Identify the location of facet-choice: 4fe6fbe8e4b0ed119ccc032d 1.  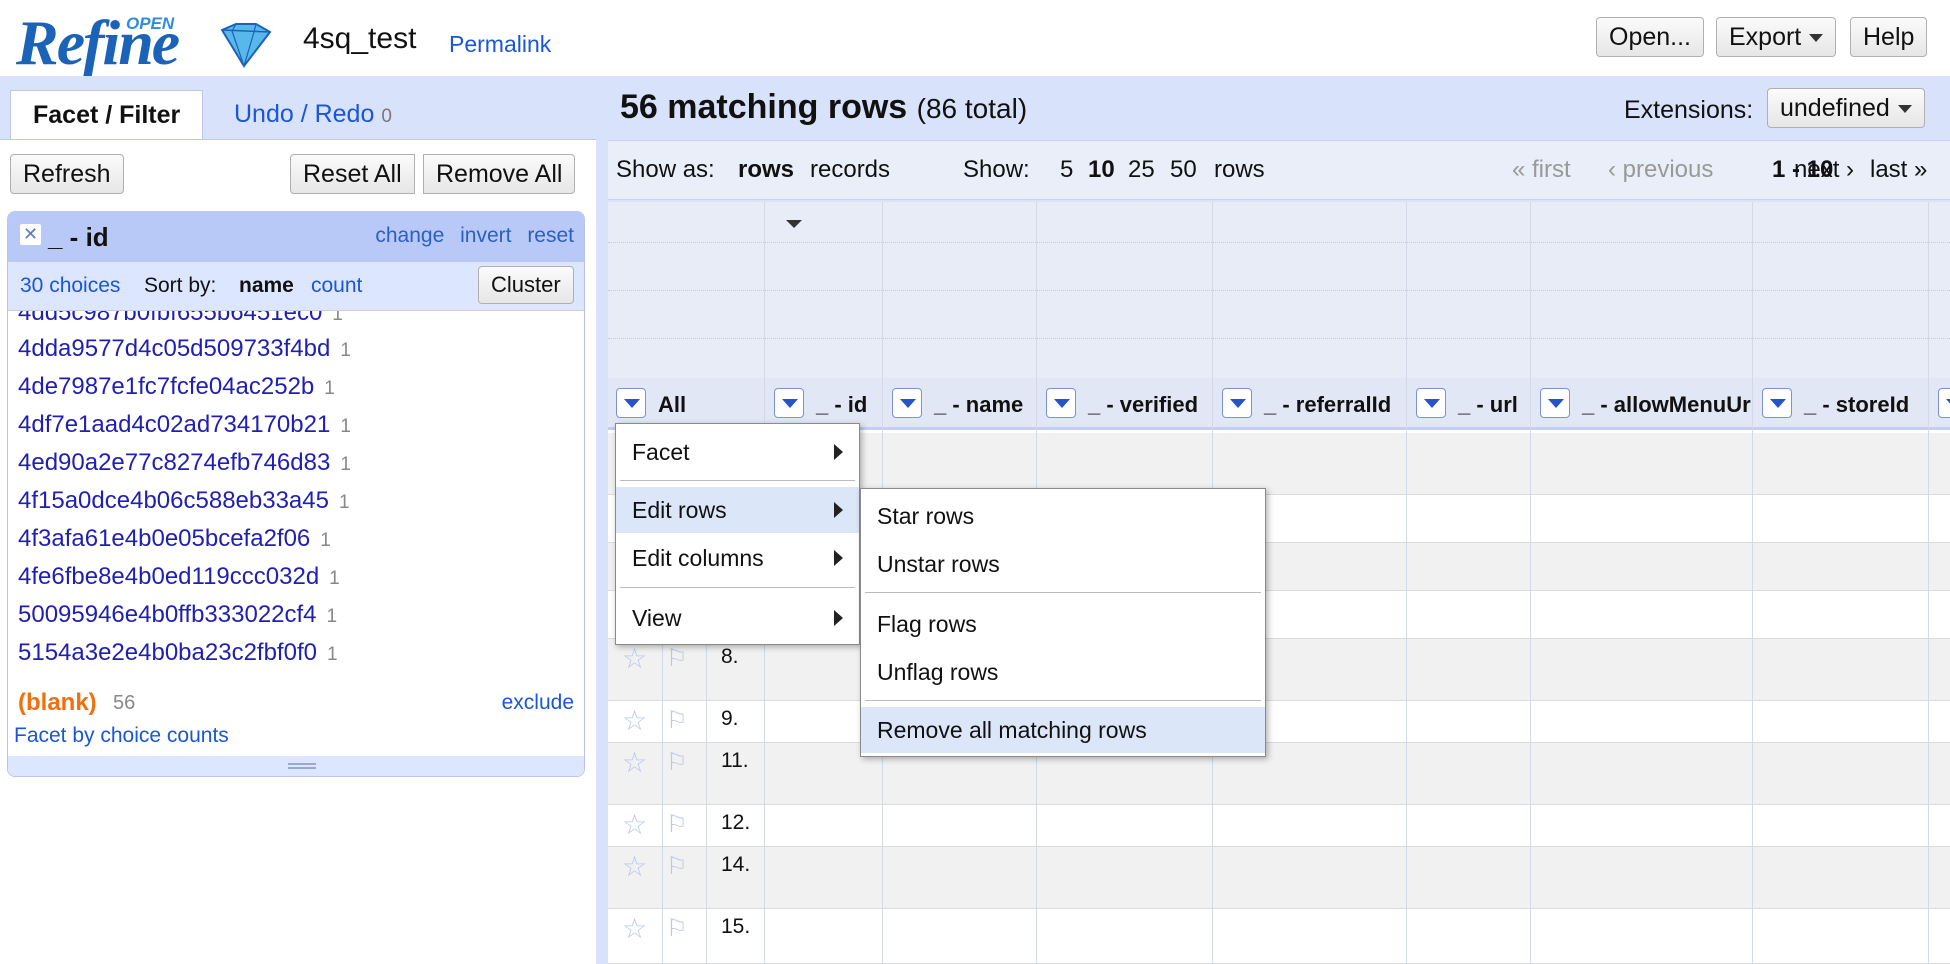
(179, 577).